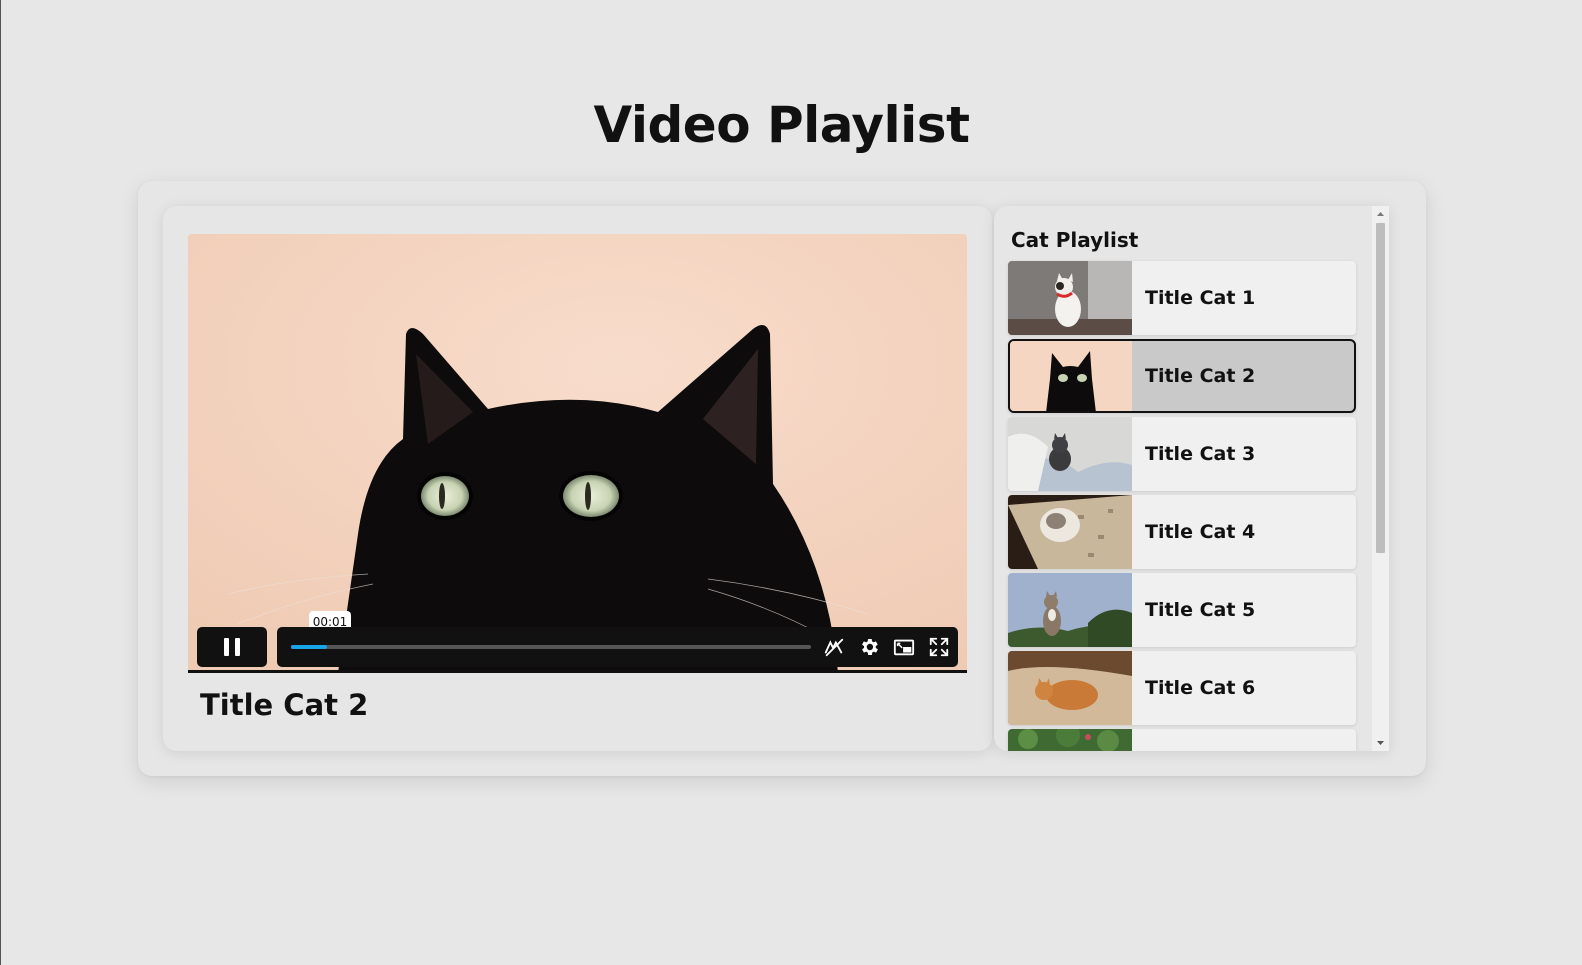 The width and height of the screenshot is (1582, 965). I want to click on pause-button, so click(232, 647).